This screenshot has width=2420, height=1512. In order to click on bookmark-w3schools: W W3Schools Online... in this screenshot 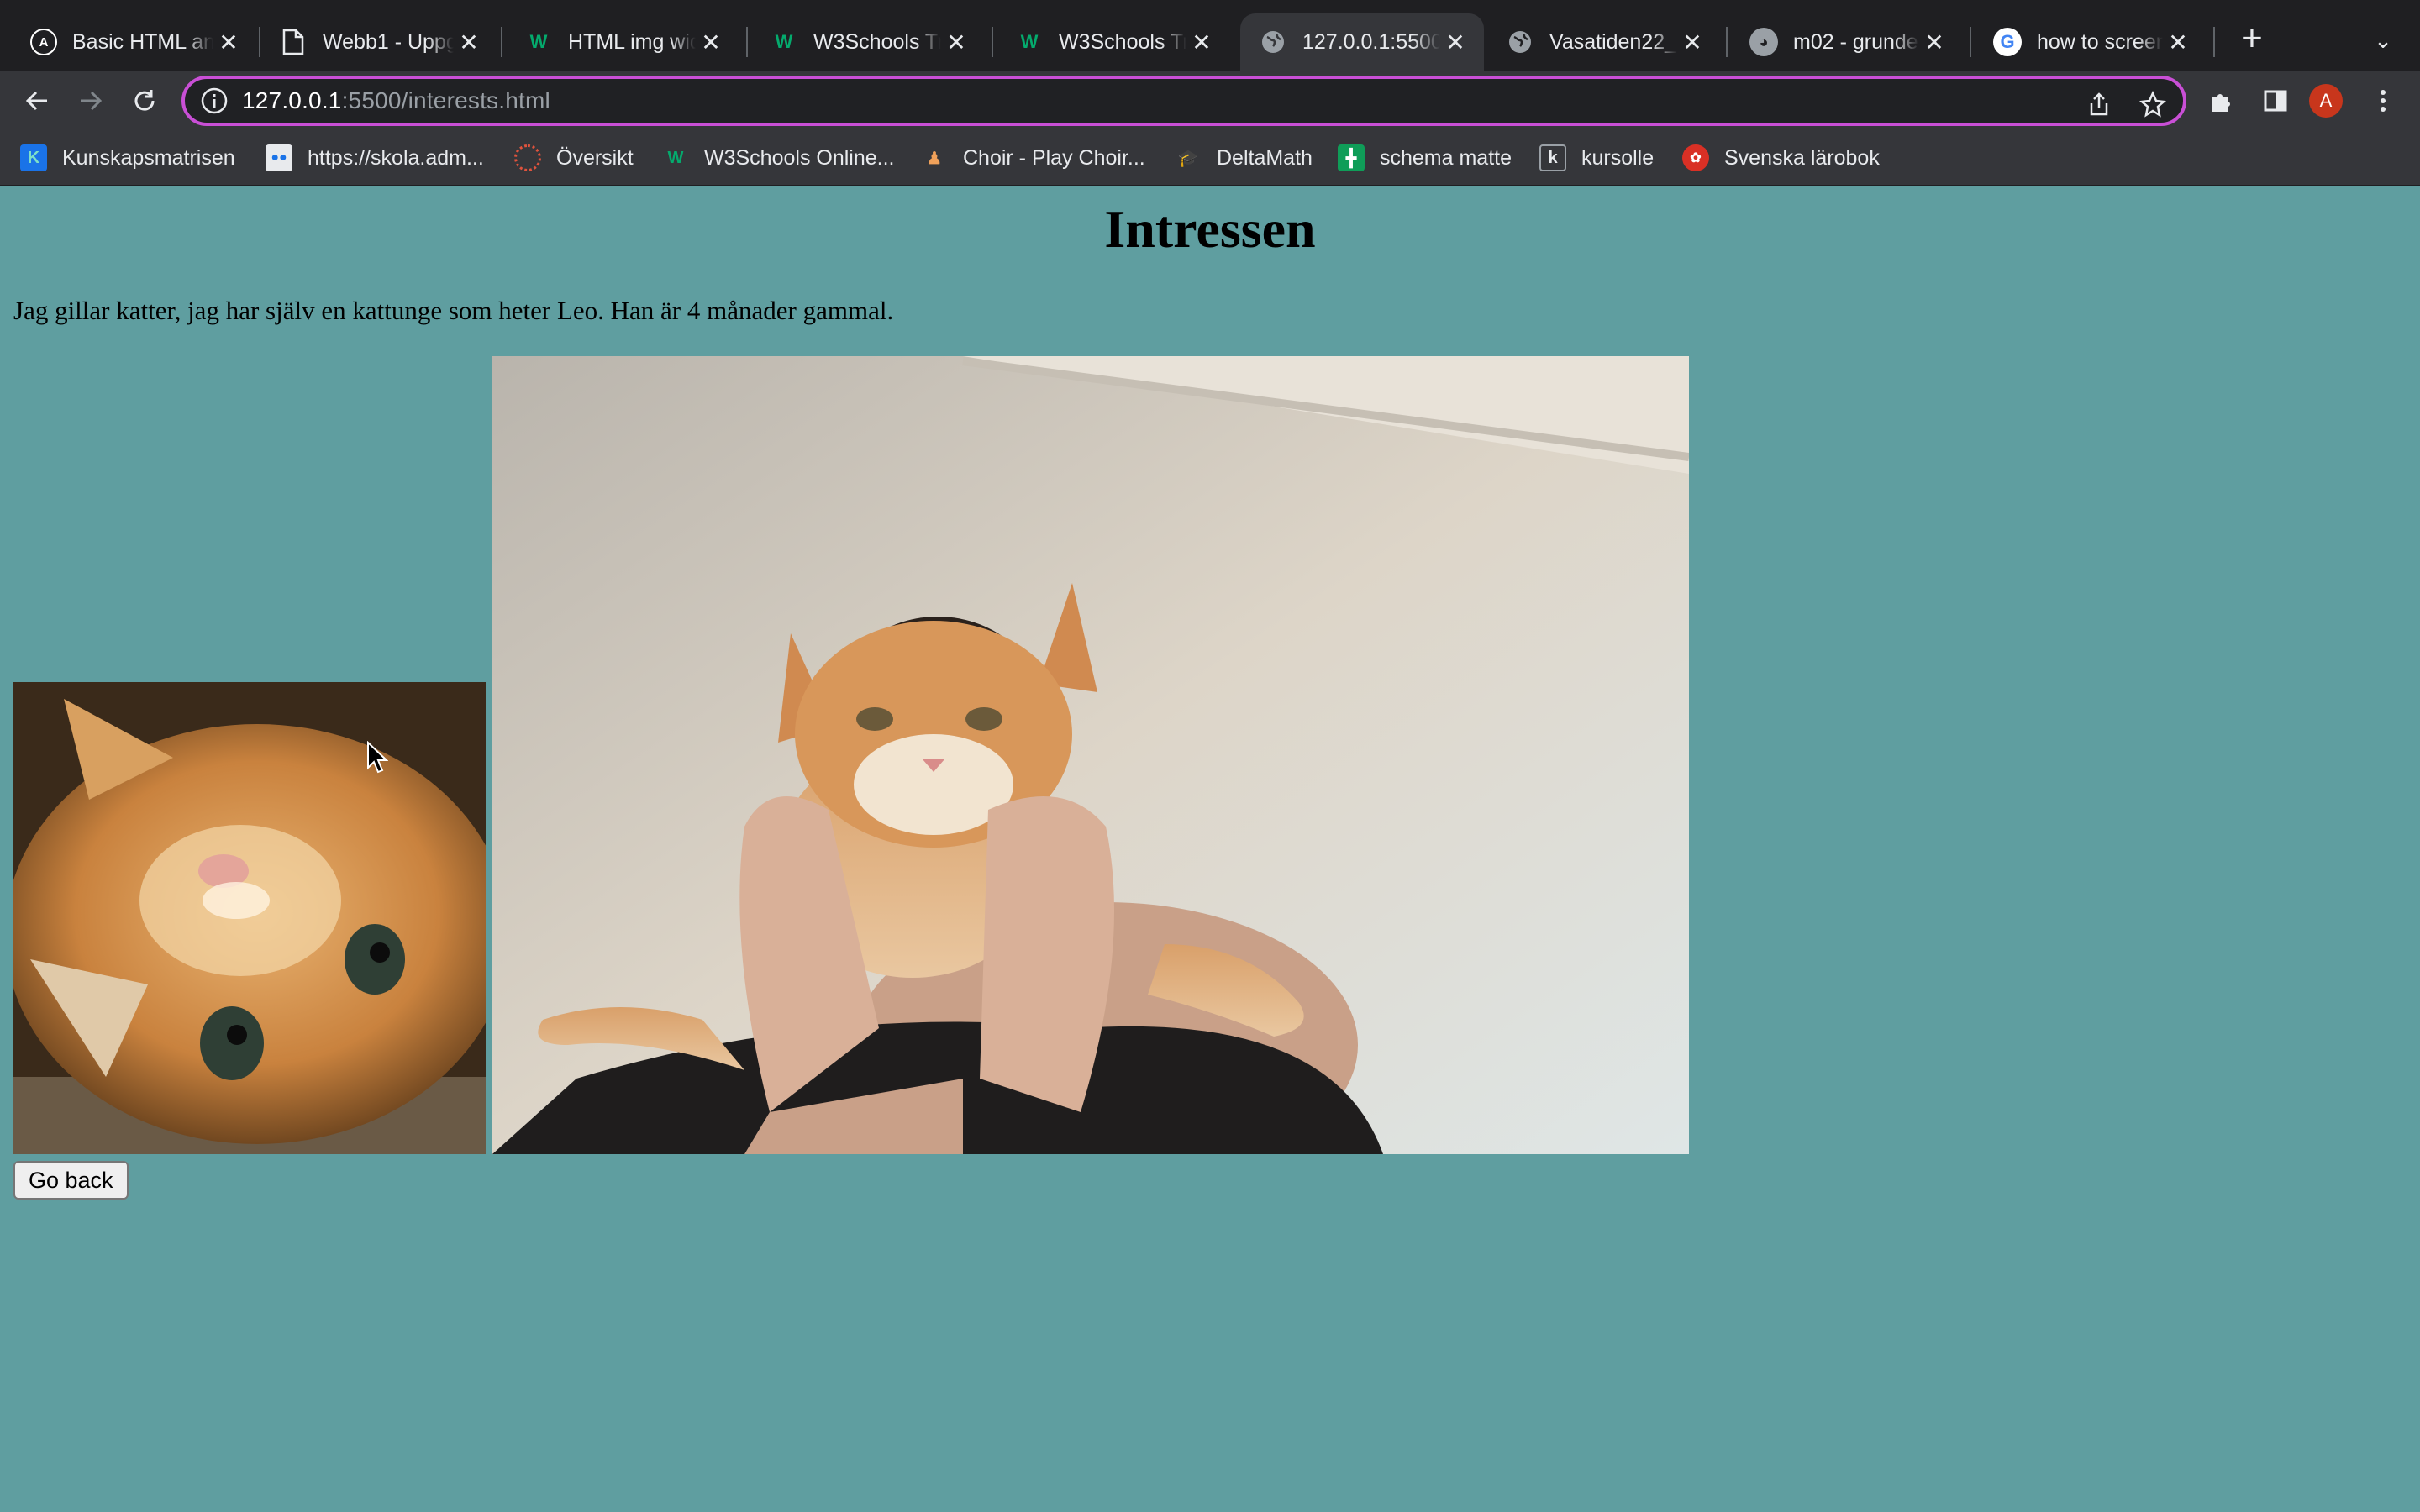, I will do `click(779, 158)`.